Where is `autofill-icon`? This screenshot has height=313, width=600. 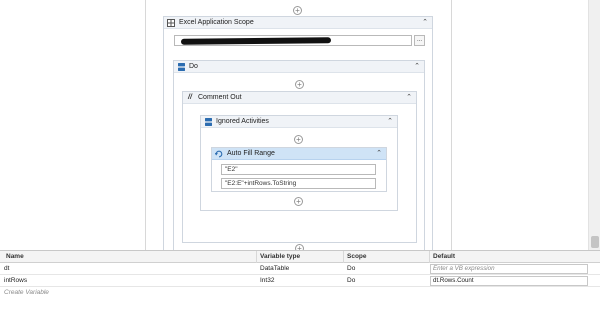
autofill-icon is located at coordinates (219, 154).